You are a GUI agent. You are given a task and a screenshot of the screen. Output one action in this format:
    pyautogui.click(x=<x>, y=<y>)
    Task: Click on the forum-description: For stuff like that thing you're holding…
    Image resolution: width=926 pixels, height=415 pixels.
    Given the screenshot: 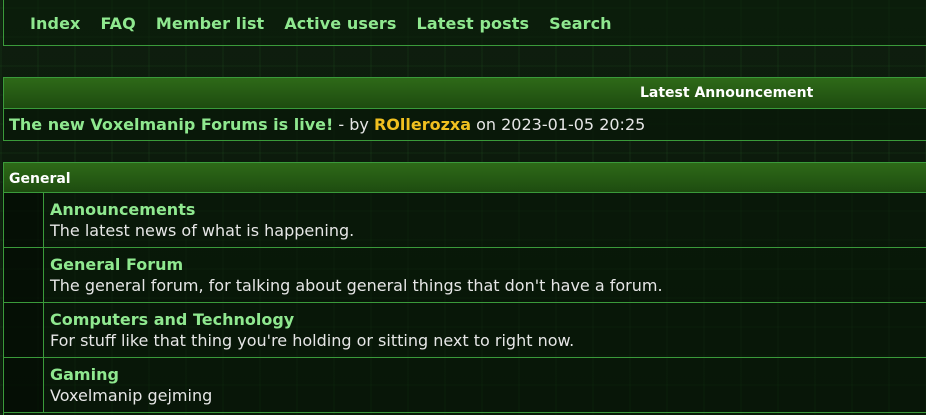 What is the action you would take?
    pyautogui.click(x=312, y=340)
    